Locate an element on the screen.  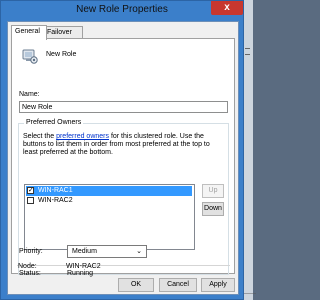
owner-checkbox-win-rac1: ✓ is located at coordinates (30, 190).